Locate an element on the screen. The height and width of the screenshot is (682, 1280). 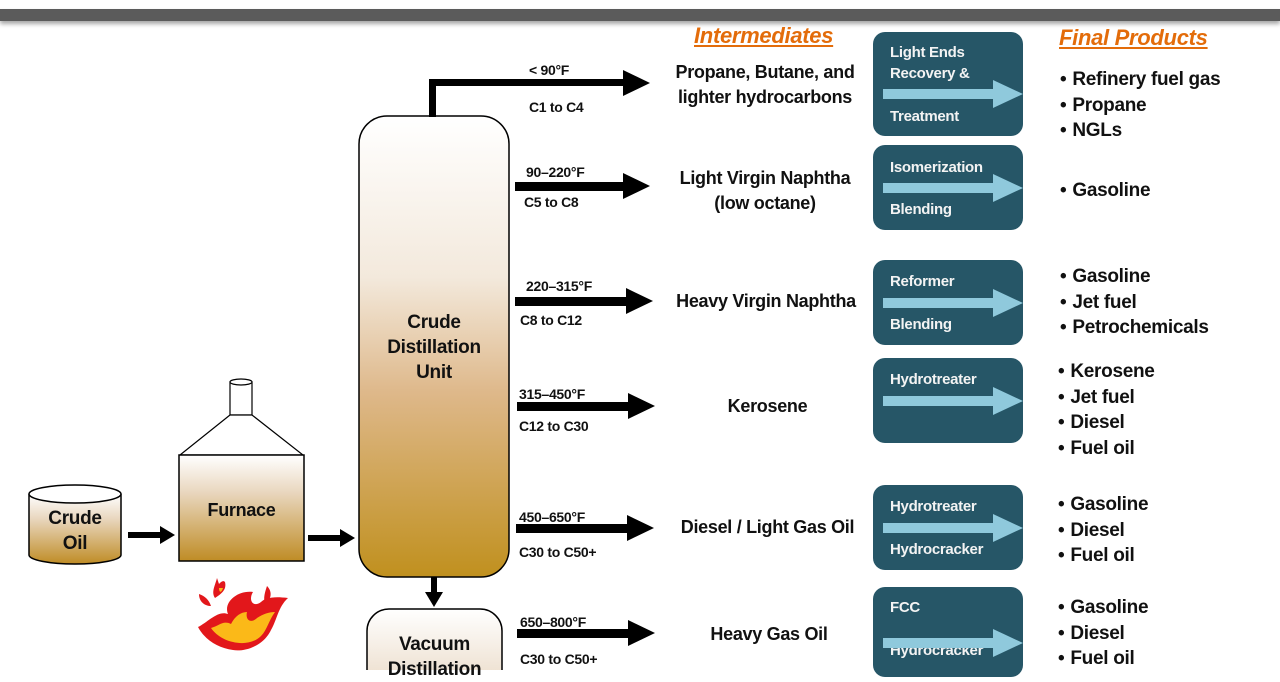
stream-6-intermediate: Heavy Gas Oil is located at coordinates (769, 634).